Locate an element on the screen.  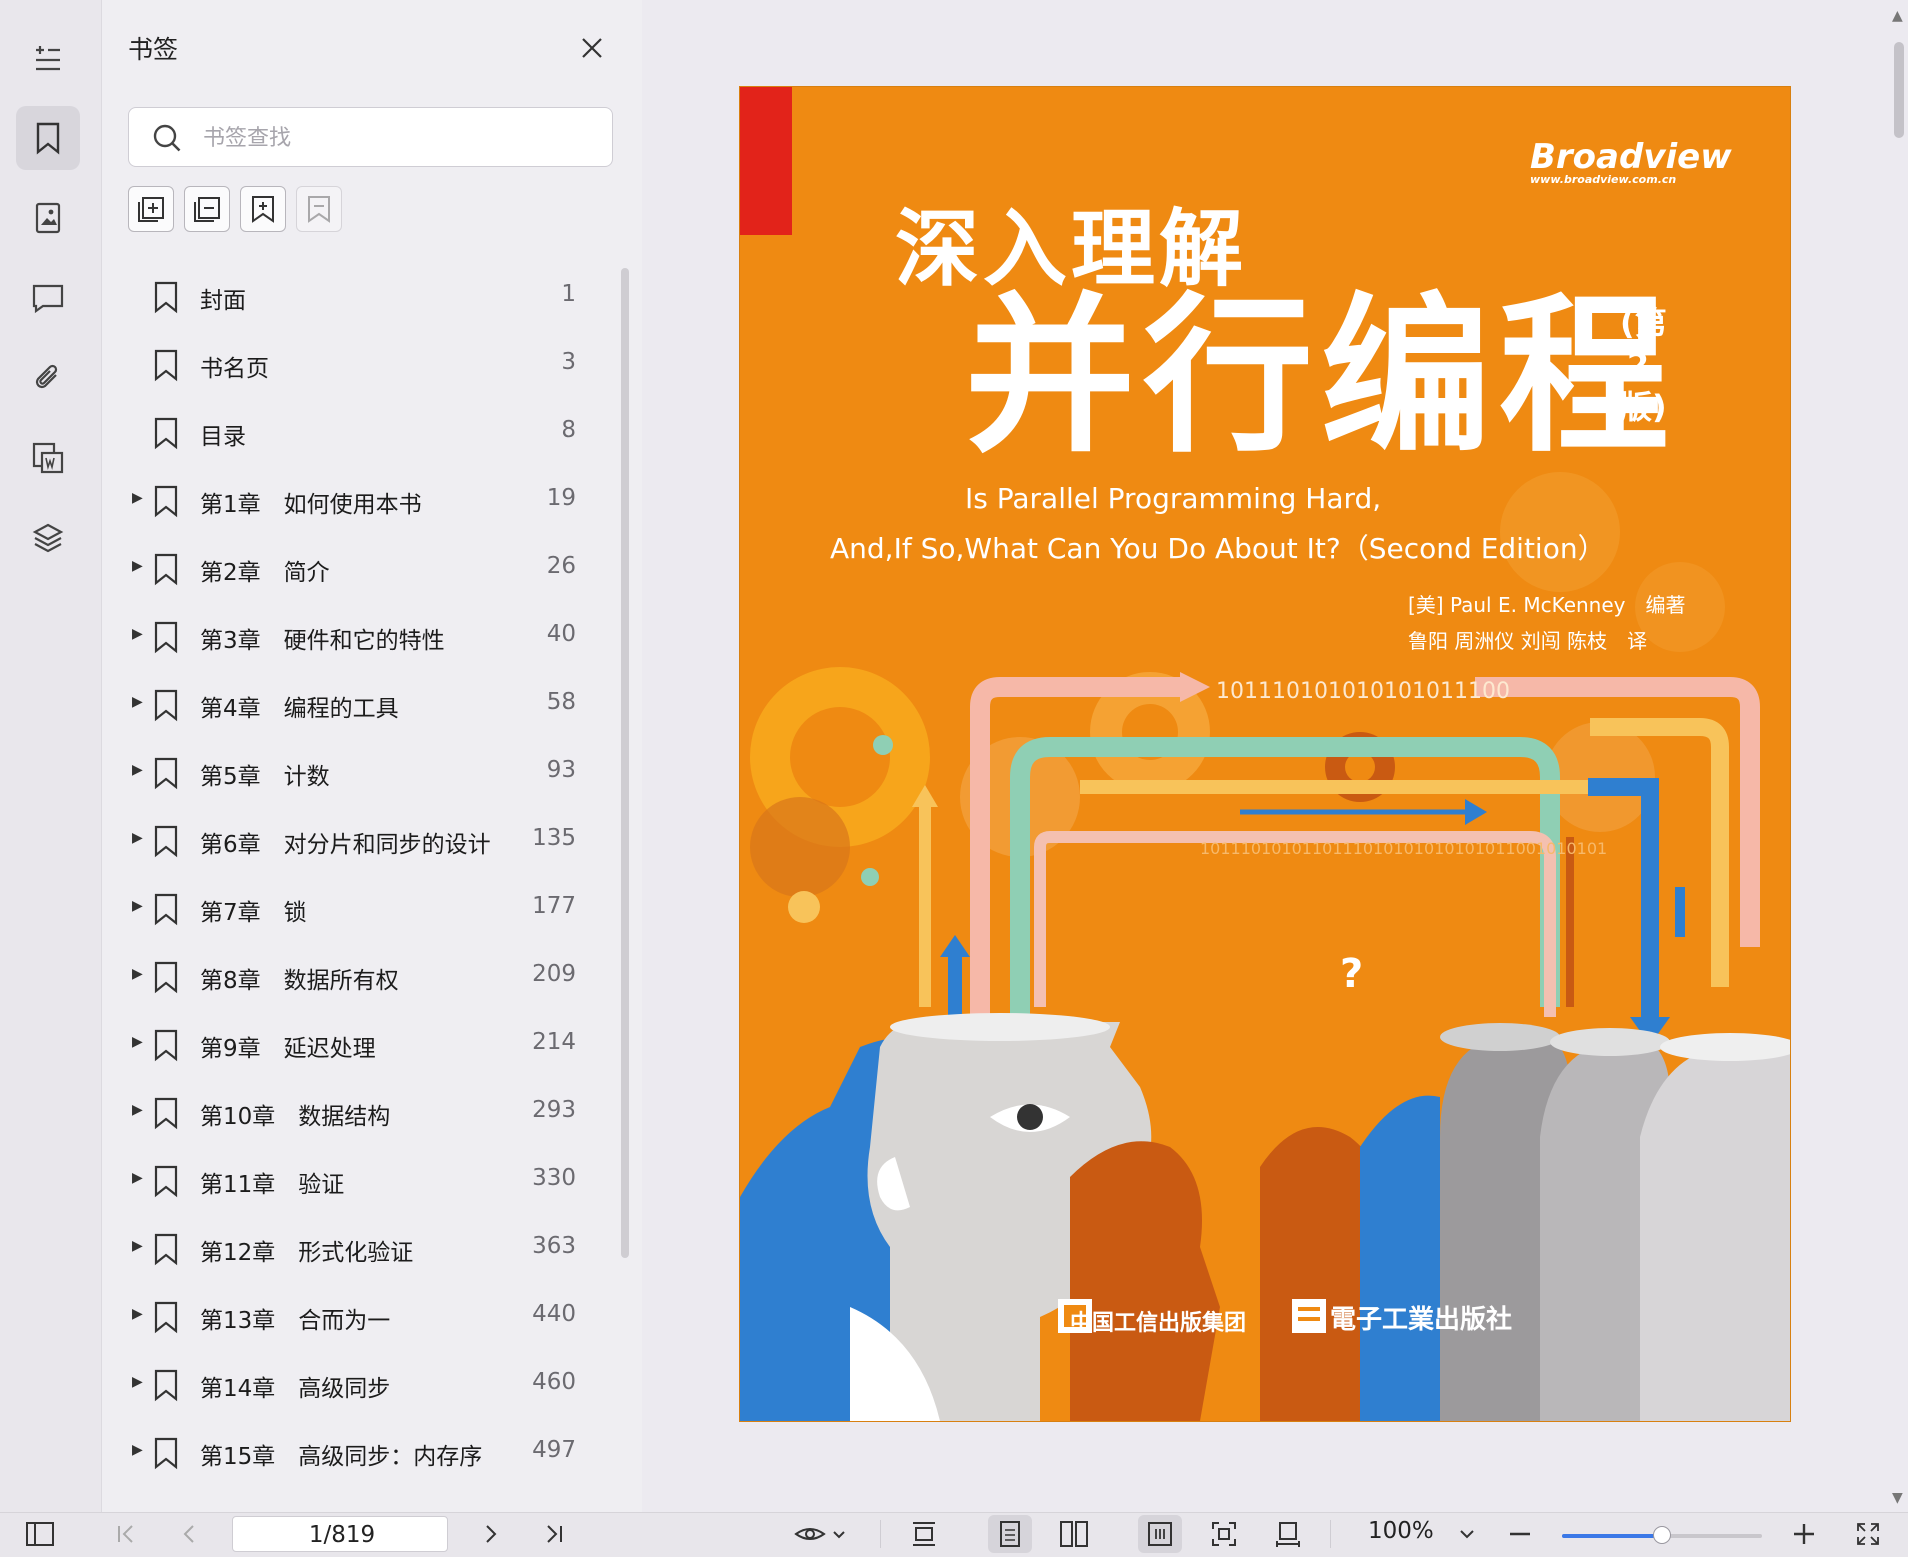
zoom-in-icon is located at coordinates (1804, 1534).